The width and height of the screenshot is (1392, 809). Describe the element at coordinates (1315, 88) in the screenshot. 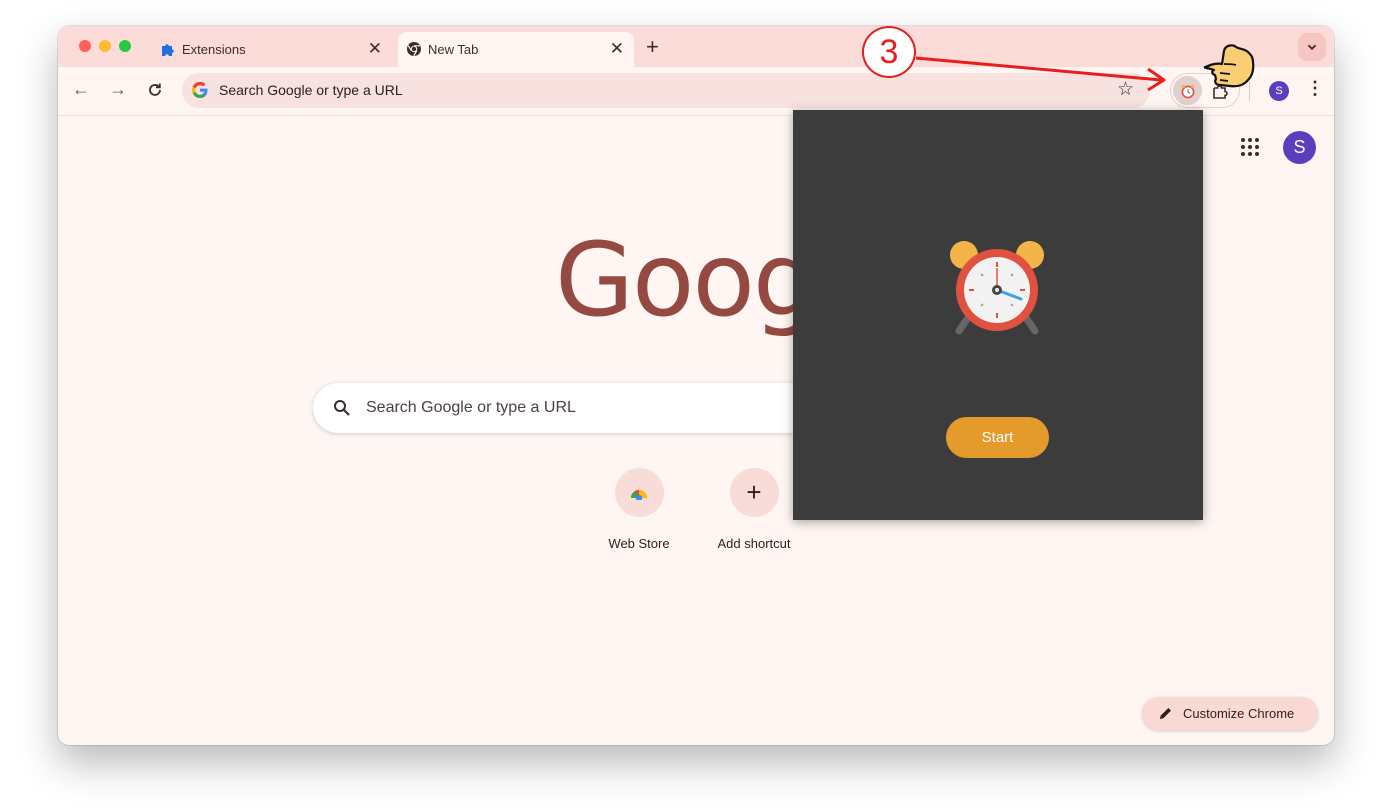

I see `menu-kebab-icon: ⋮` at that location.